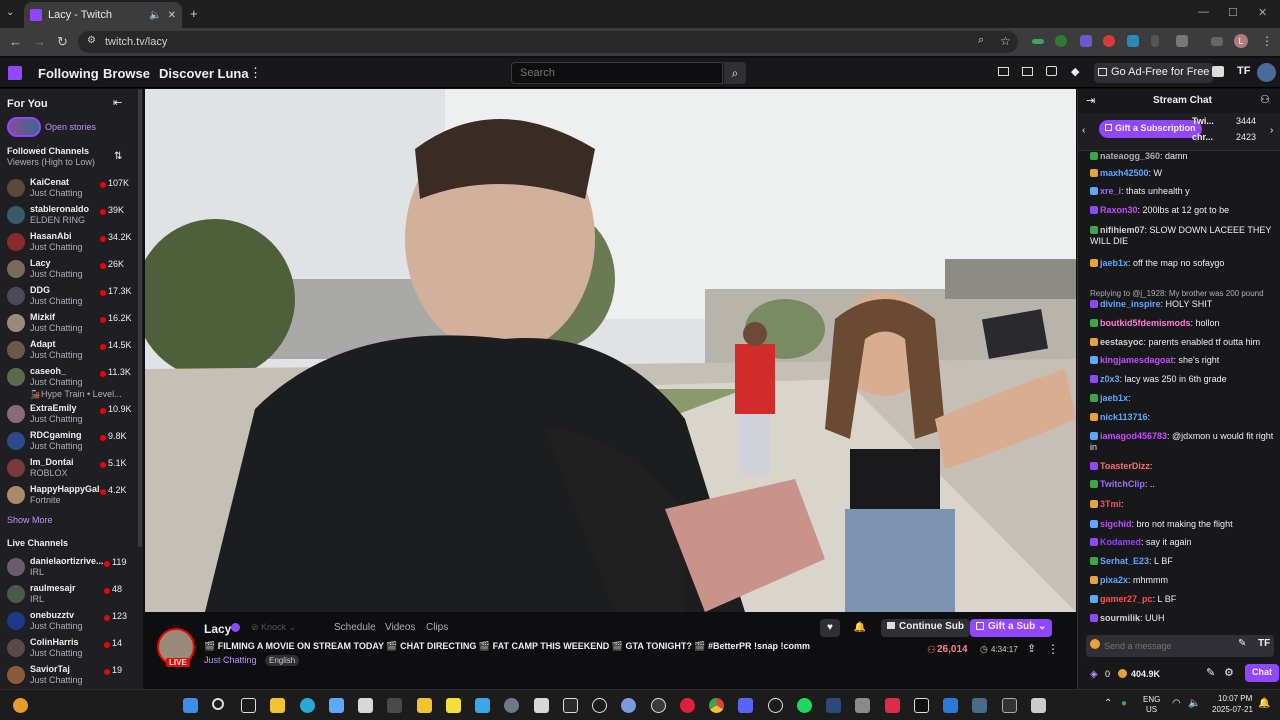 This screenshot has width=1280, height=720. I want to click on tab-list-icon: ⌄, so click(10, 12).